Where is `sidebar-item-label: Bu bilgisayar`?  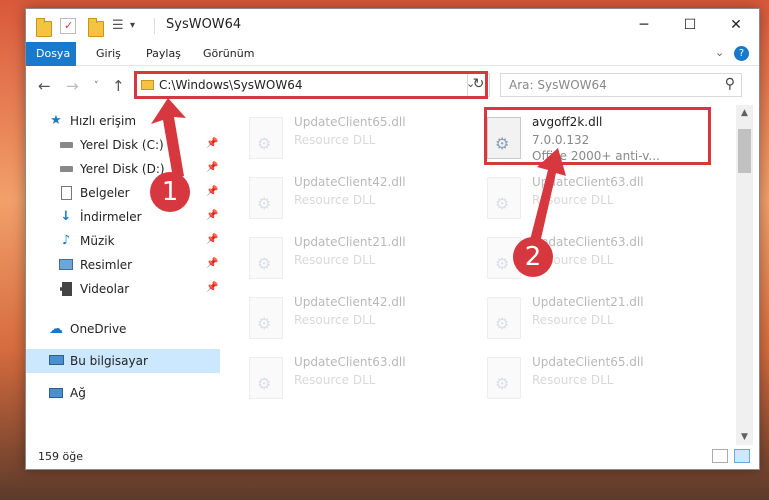 sidebar-item-label: Bu bilgisayar is located at coordinates (109, 361).